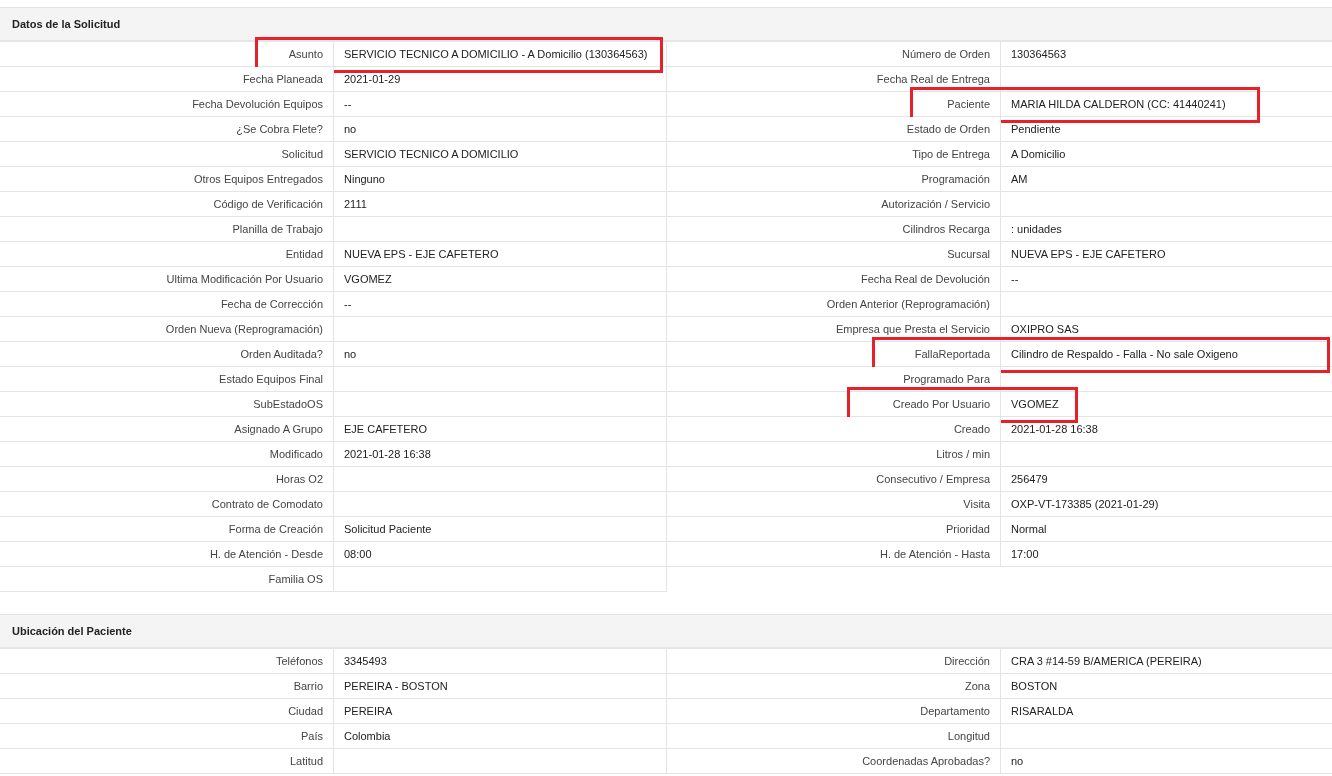 The width and height of the screenshot is (1332, 776). I want to click on field-label: Creado, so click(833, 429).